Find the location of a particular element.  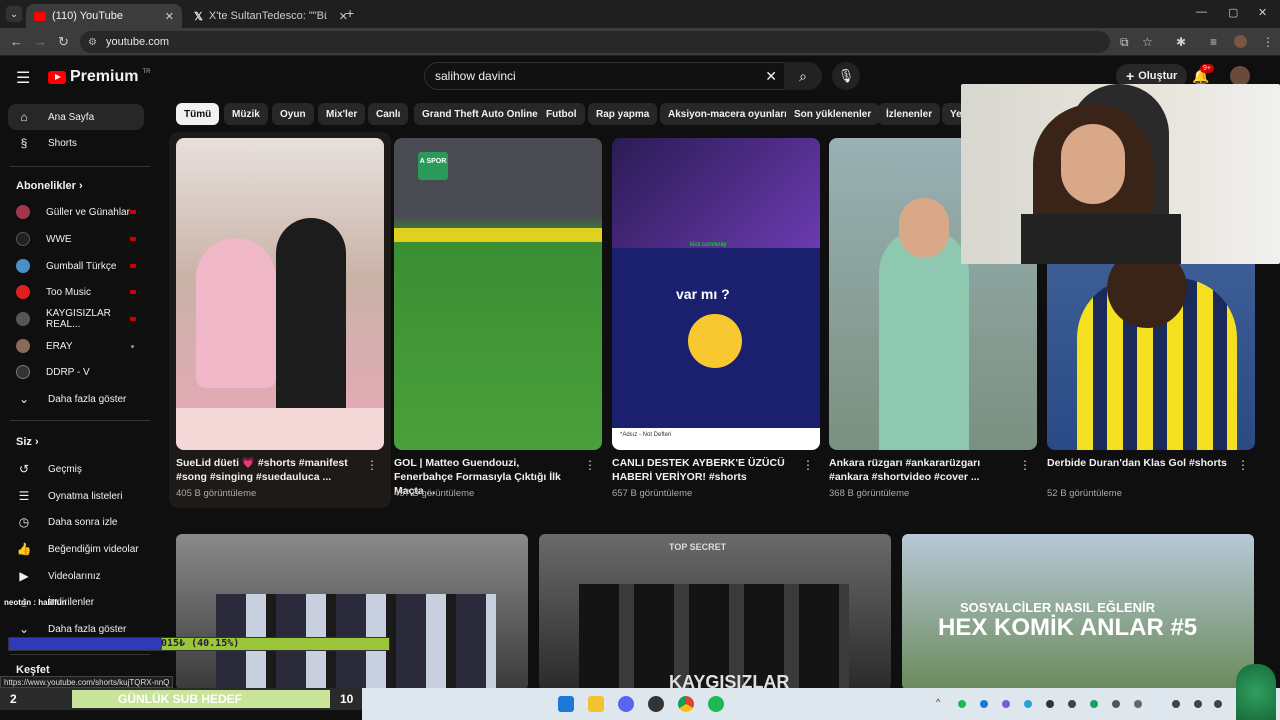

chip-rap: Rap yapma is located at coordinates (623, 114).